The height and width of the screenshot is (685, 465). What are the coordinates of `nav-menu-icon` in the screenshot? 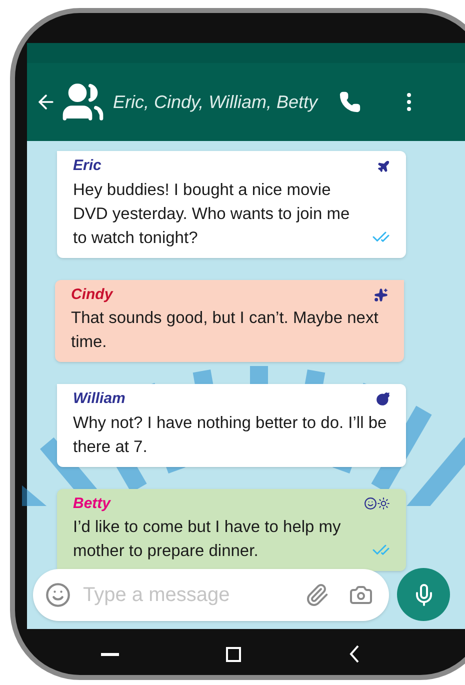 It's located at (109, 654).